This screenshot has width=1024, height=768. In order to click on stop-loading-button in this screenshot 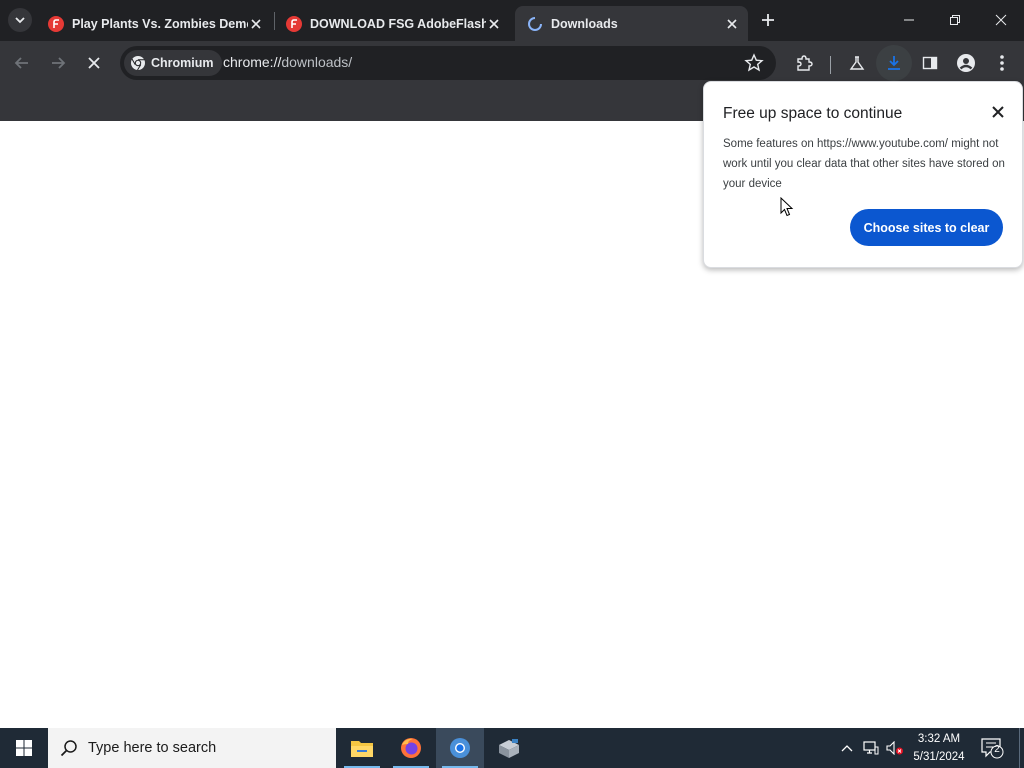, I will do `click(94, 63)`.